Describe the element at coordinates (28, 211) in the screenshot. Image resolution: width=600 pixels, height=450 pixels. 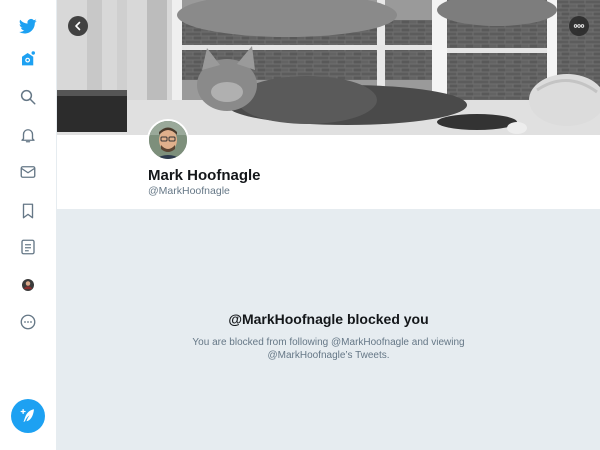
I see `bookmark-icon` at that location.